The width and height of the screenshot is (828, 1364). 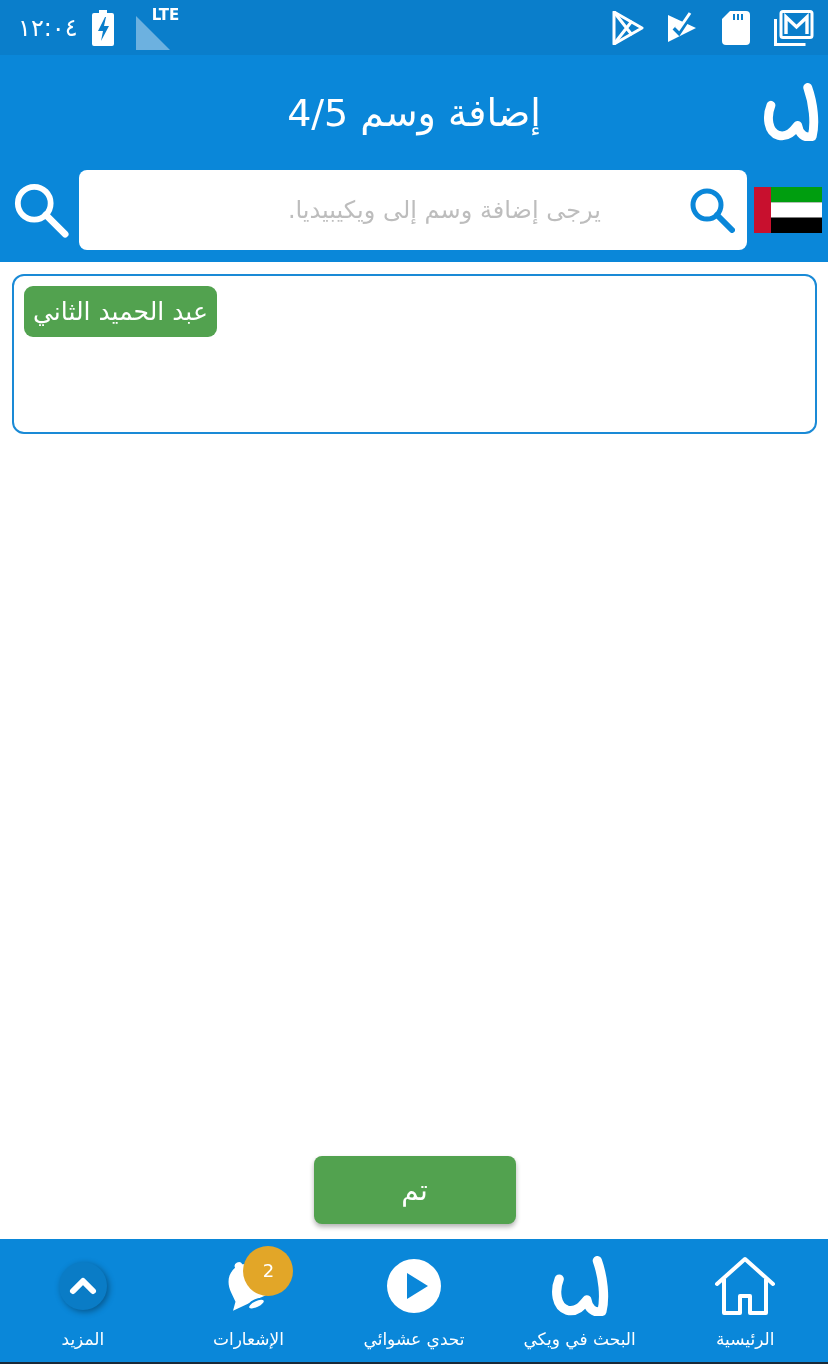 I want to click on mail-stack-icon, so click(x=794, y=27).